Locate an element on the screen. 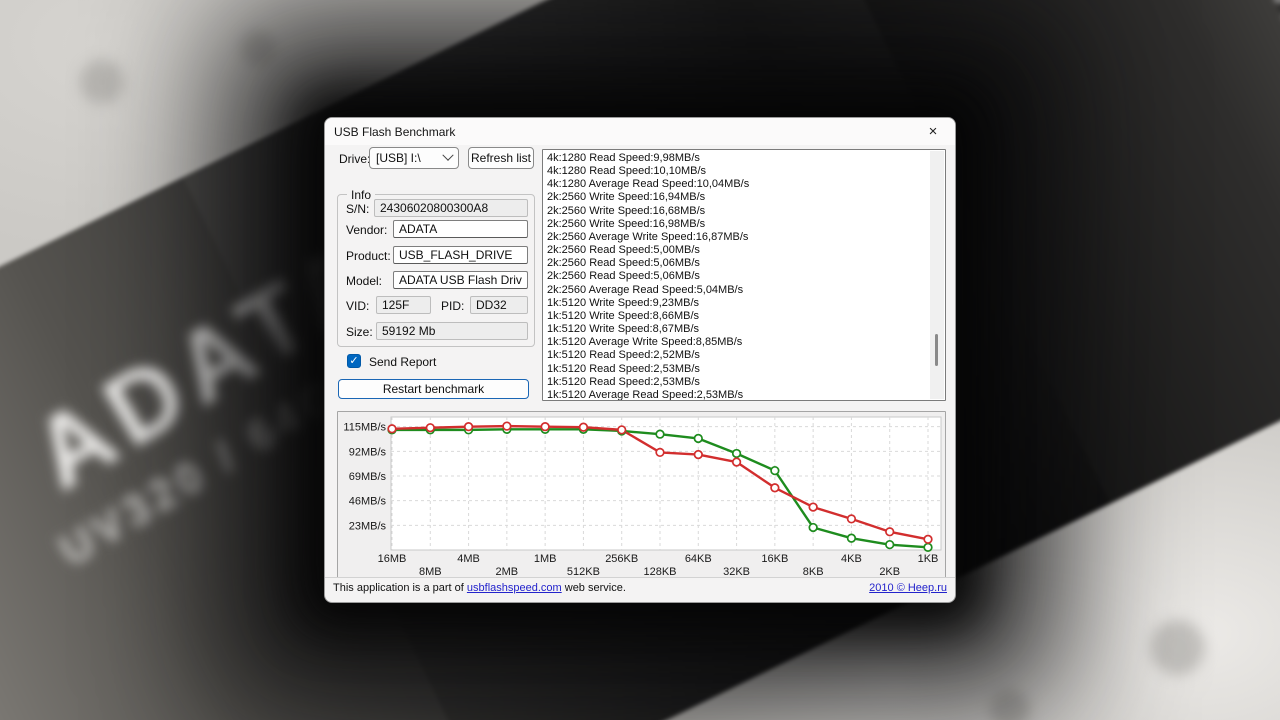 This screenshot has height=720, width=1280. log-line: 2k:2560 Write Speed:16,98MB/s is located at coordinates (626, 223).